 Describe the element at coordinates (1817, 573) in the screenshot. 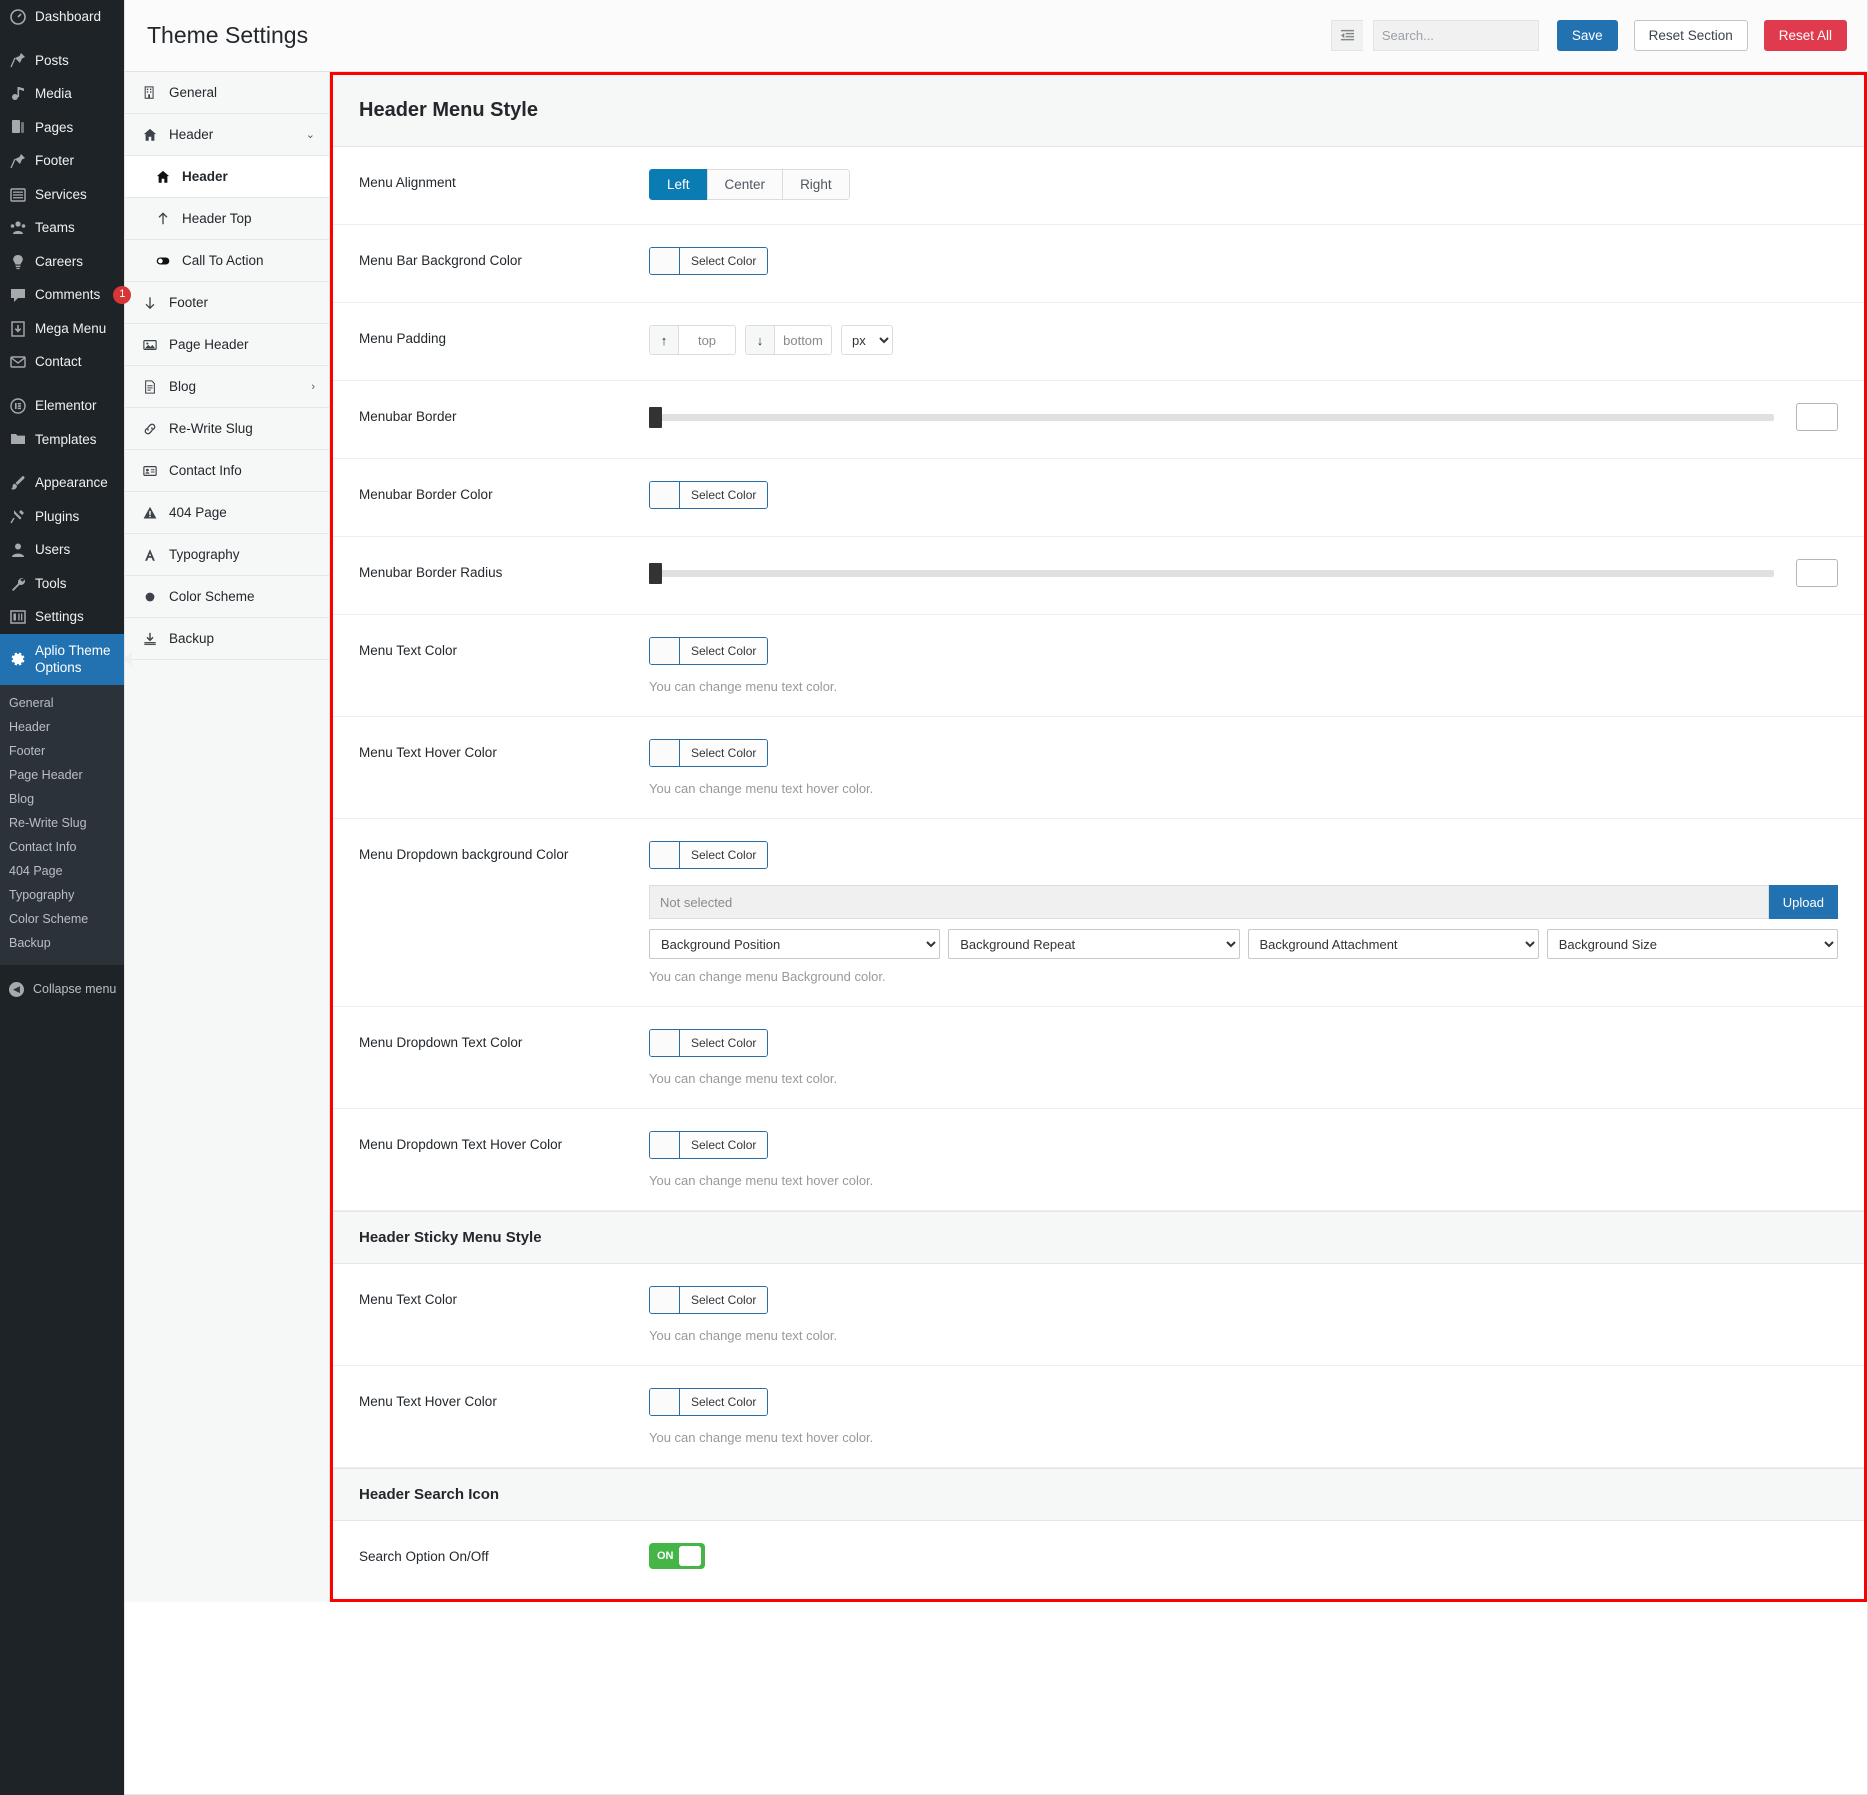

I see `menubar-border-radius-value-input` at that location.